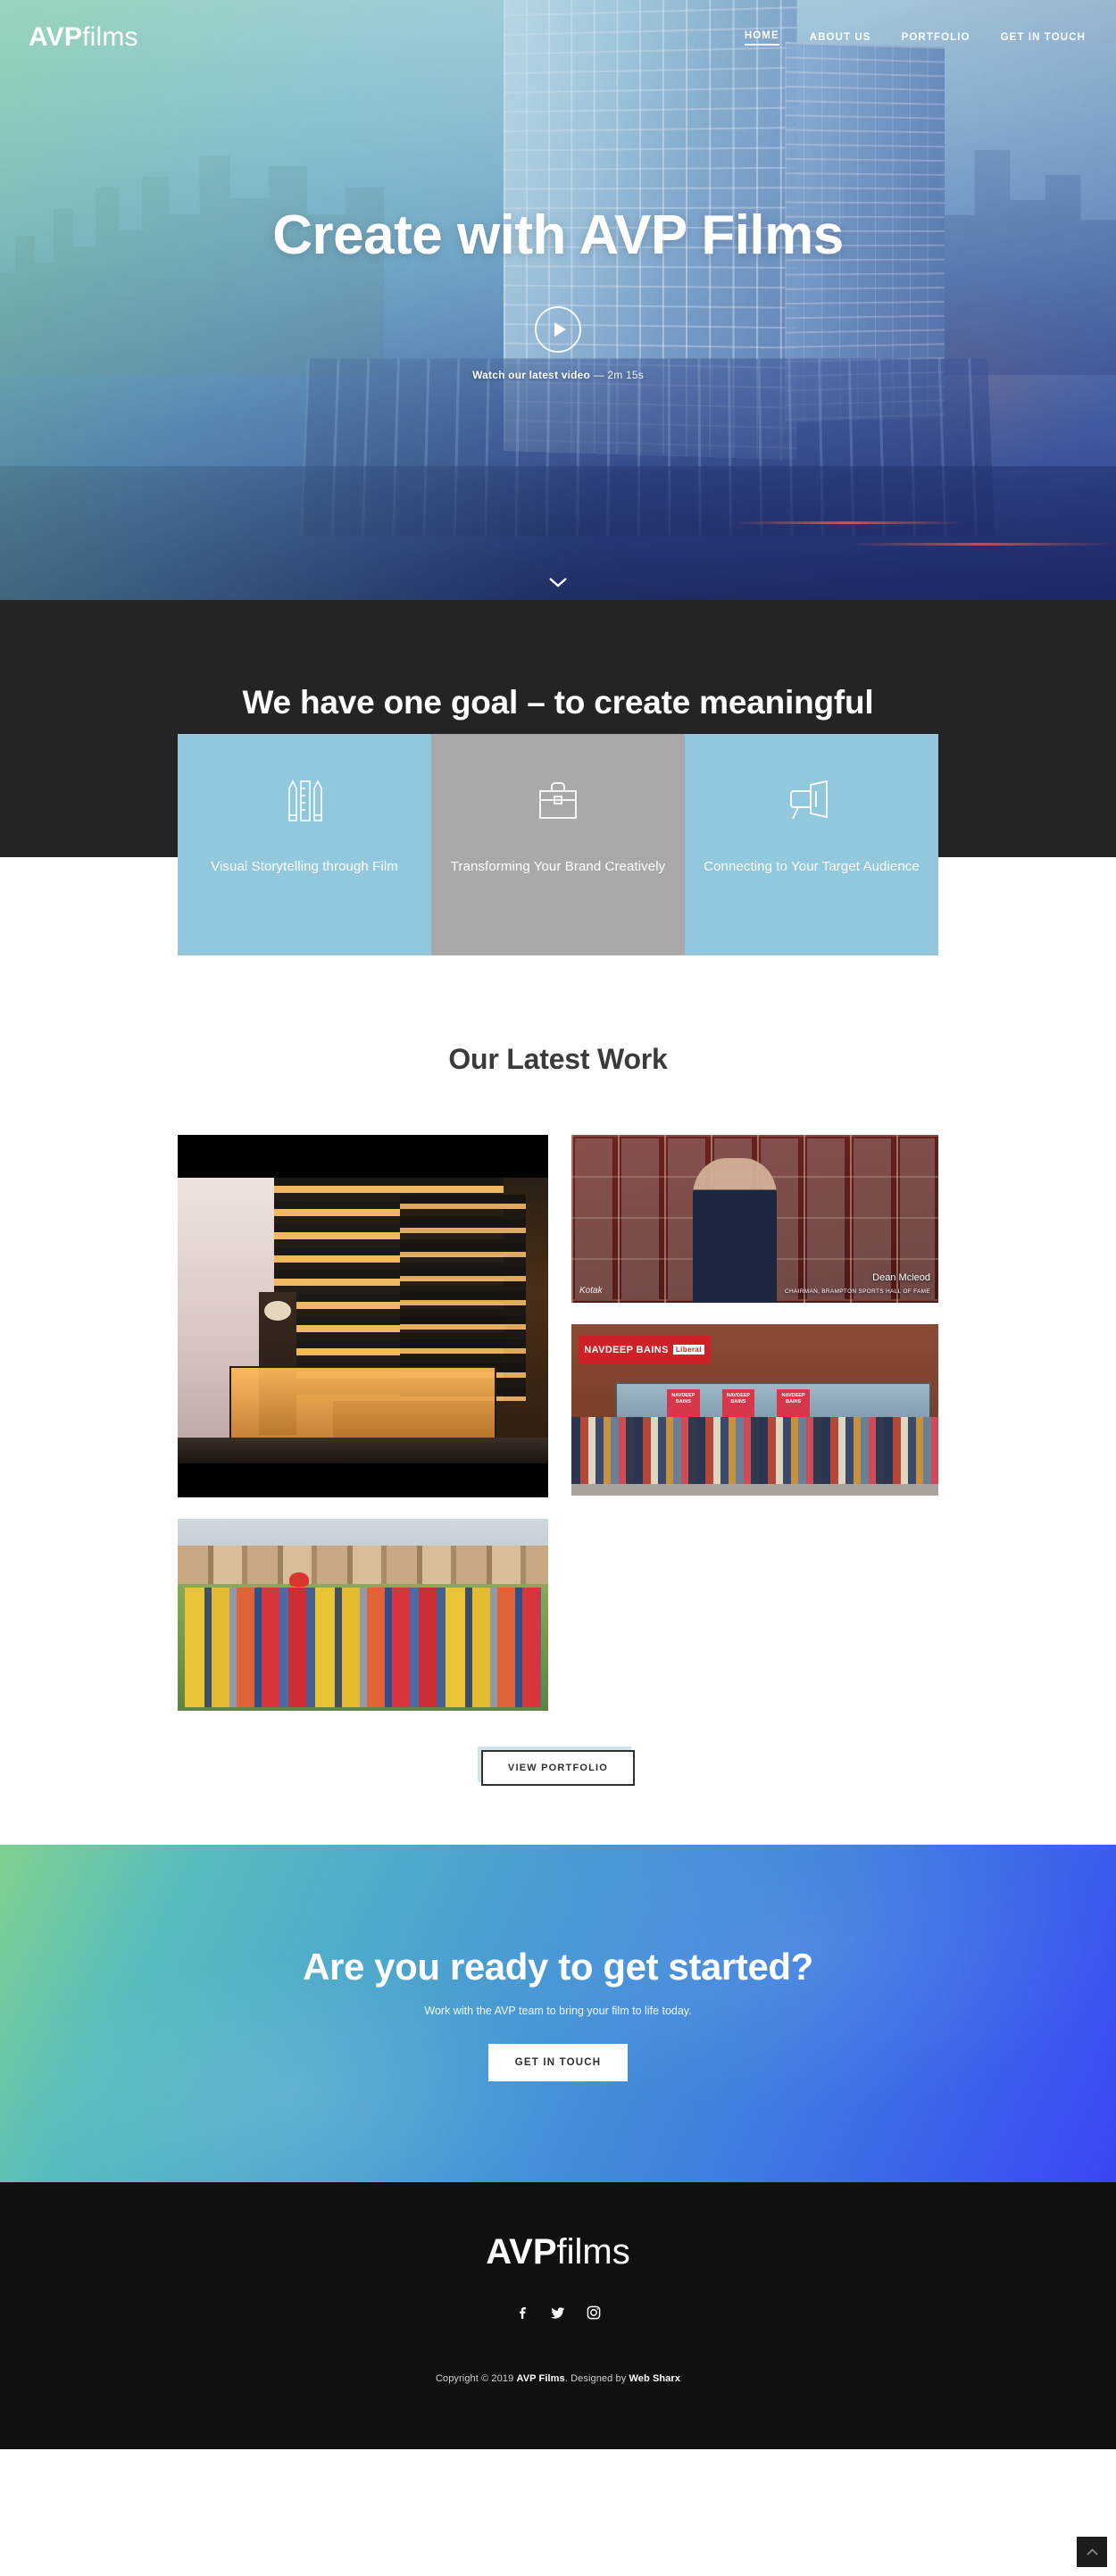  I want to click on copyright-prefix: Copyright © 2019, so click(476, 2378).